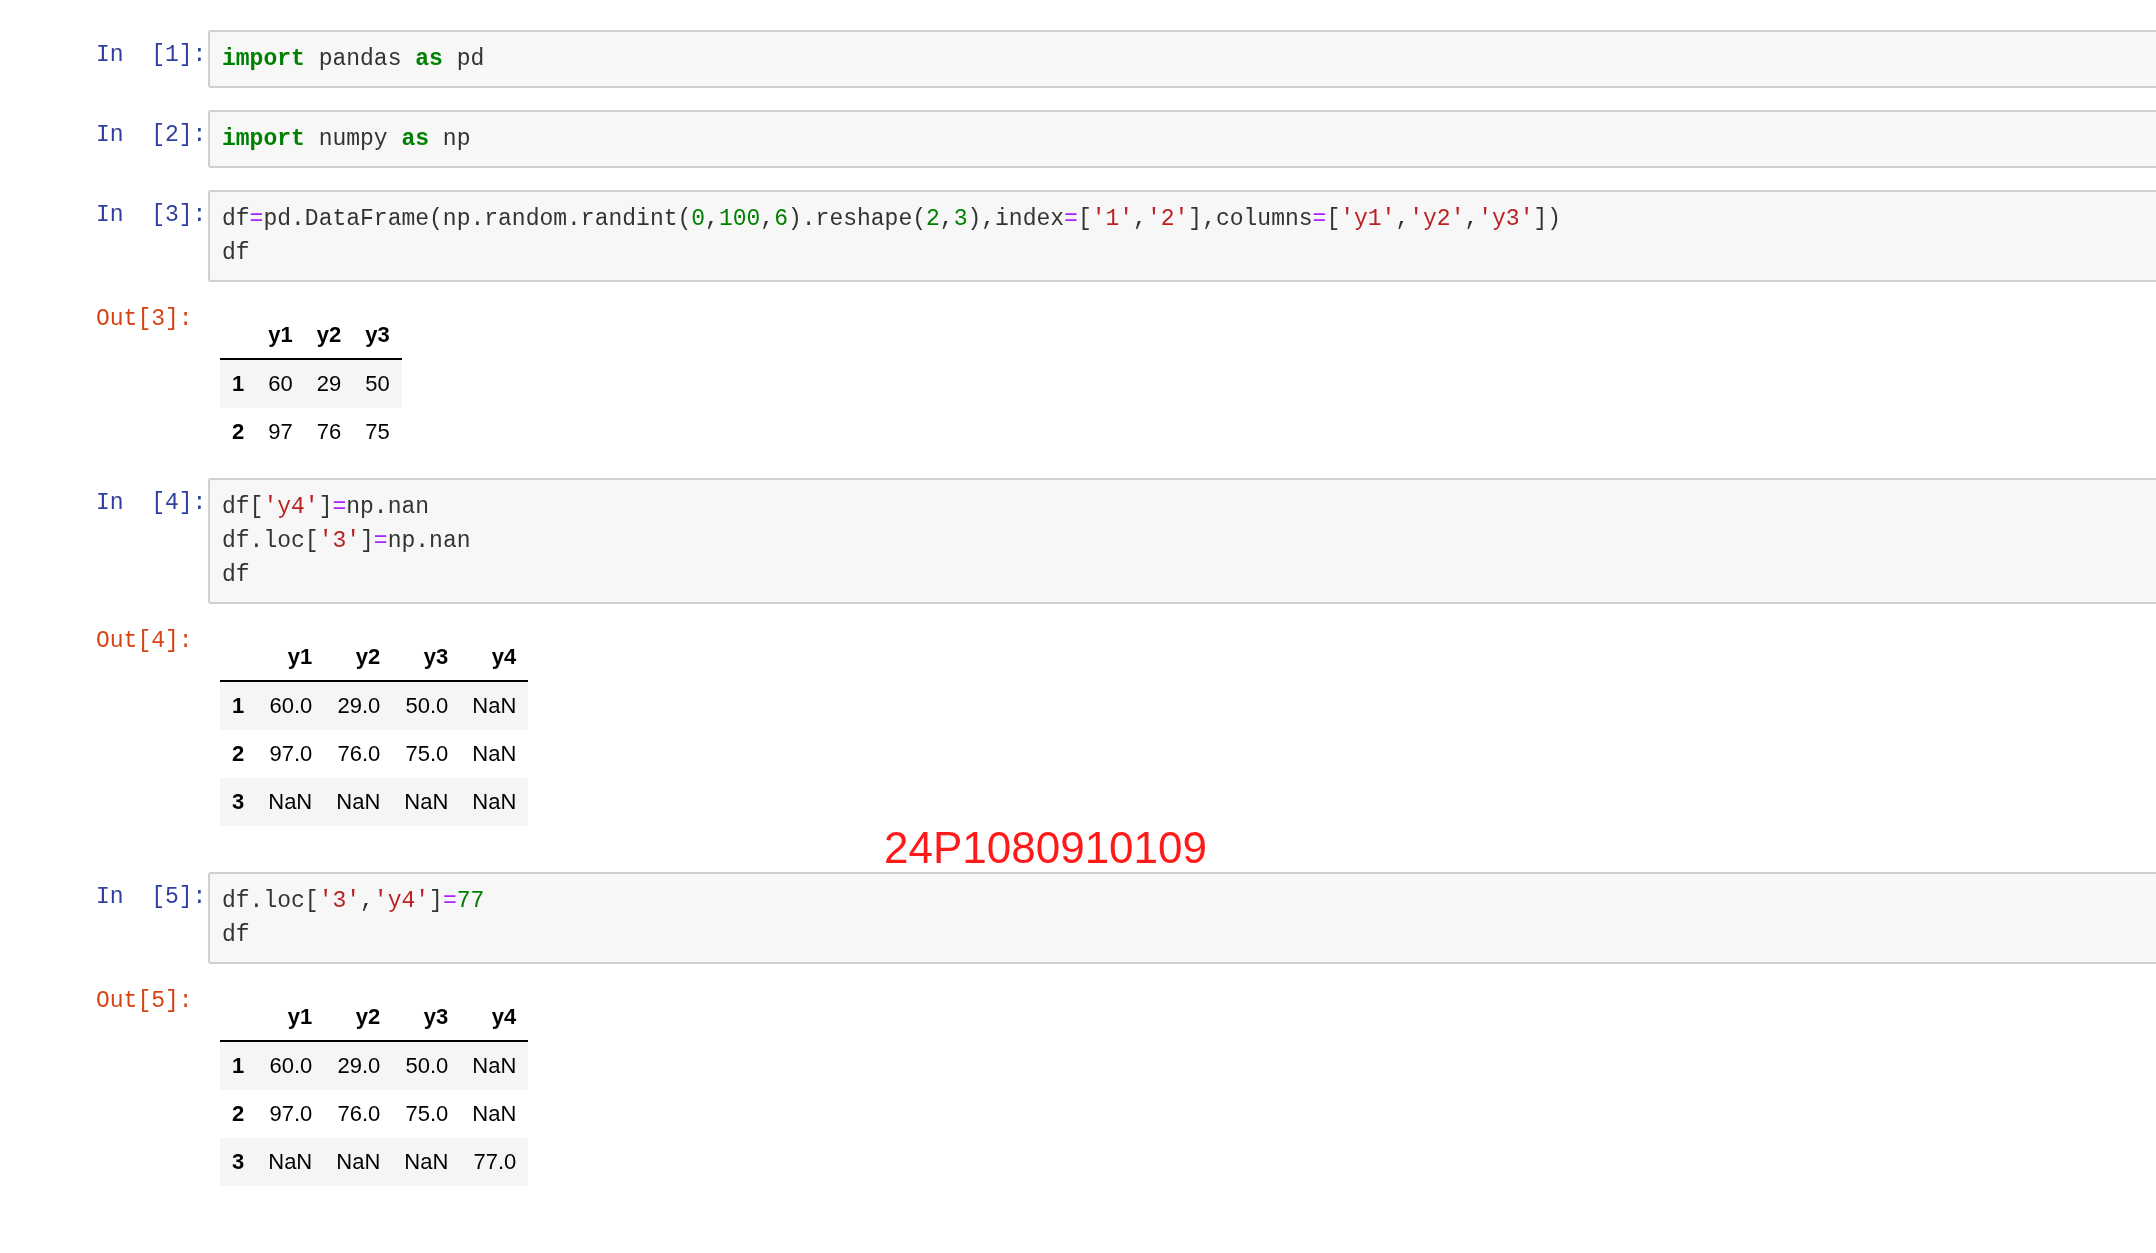  I want to click on code-line: df.loc['3']=np.nan, so click(347, 541).